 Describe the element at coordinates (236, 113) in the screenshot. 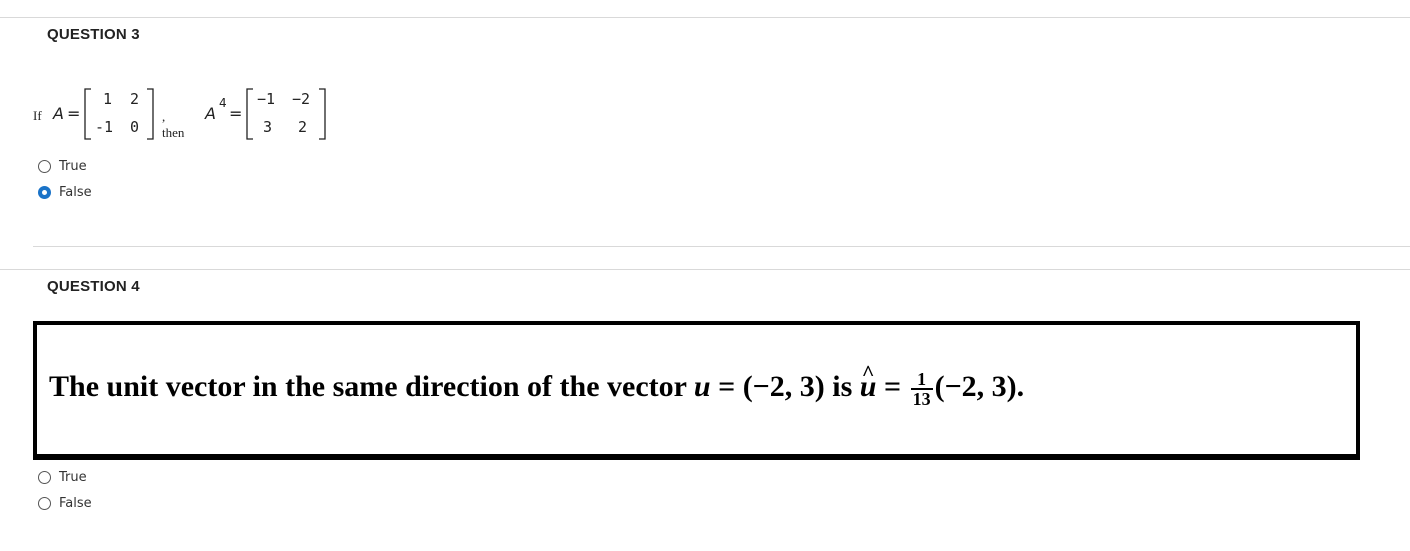

I see `equals-sign-2: =` at that location.